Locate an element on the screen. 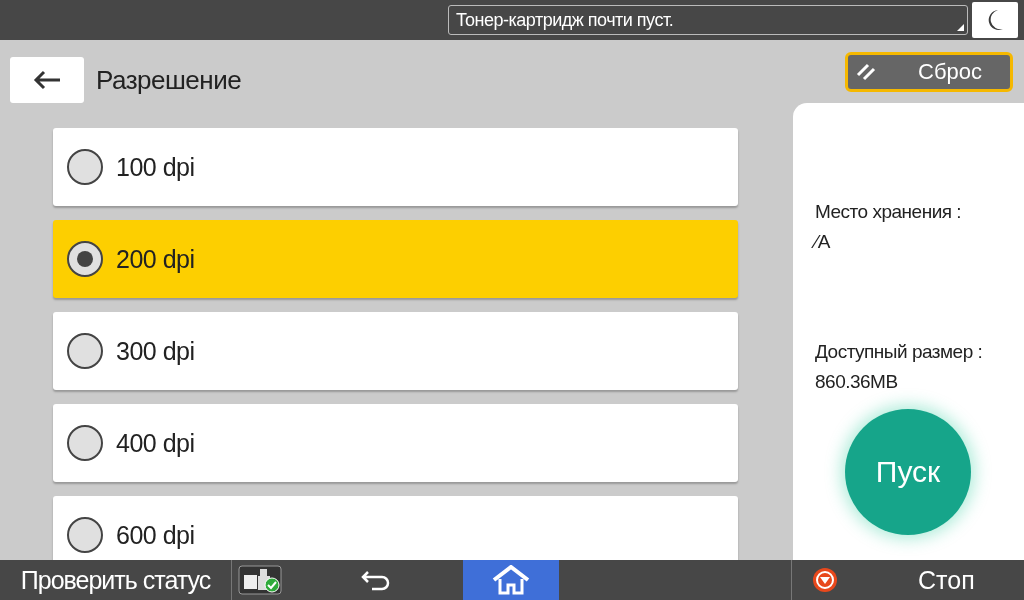 The height and width of the screenshot is (600, 1024). home-icon is located at coordinates (511, 580).